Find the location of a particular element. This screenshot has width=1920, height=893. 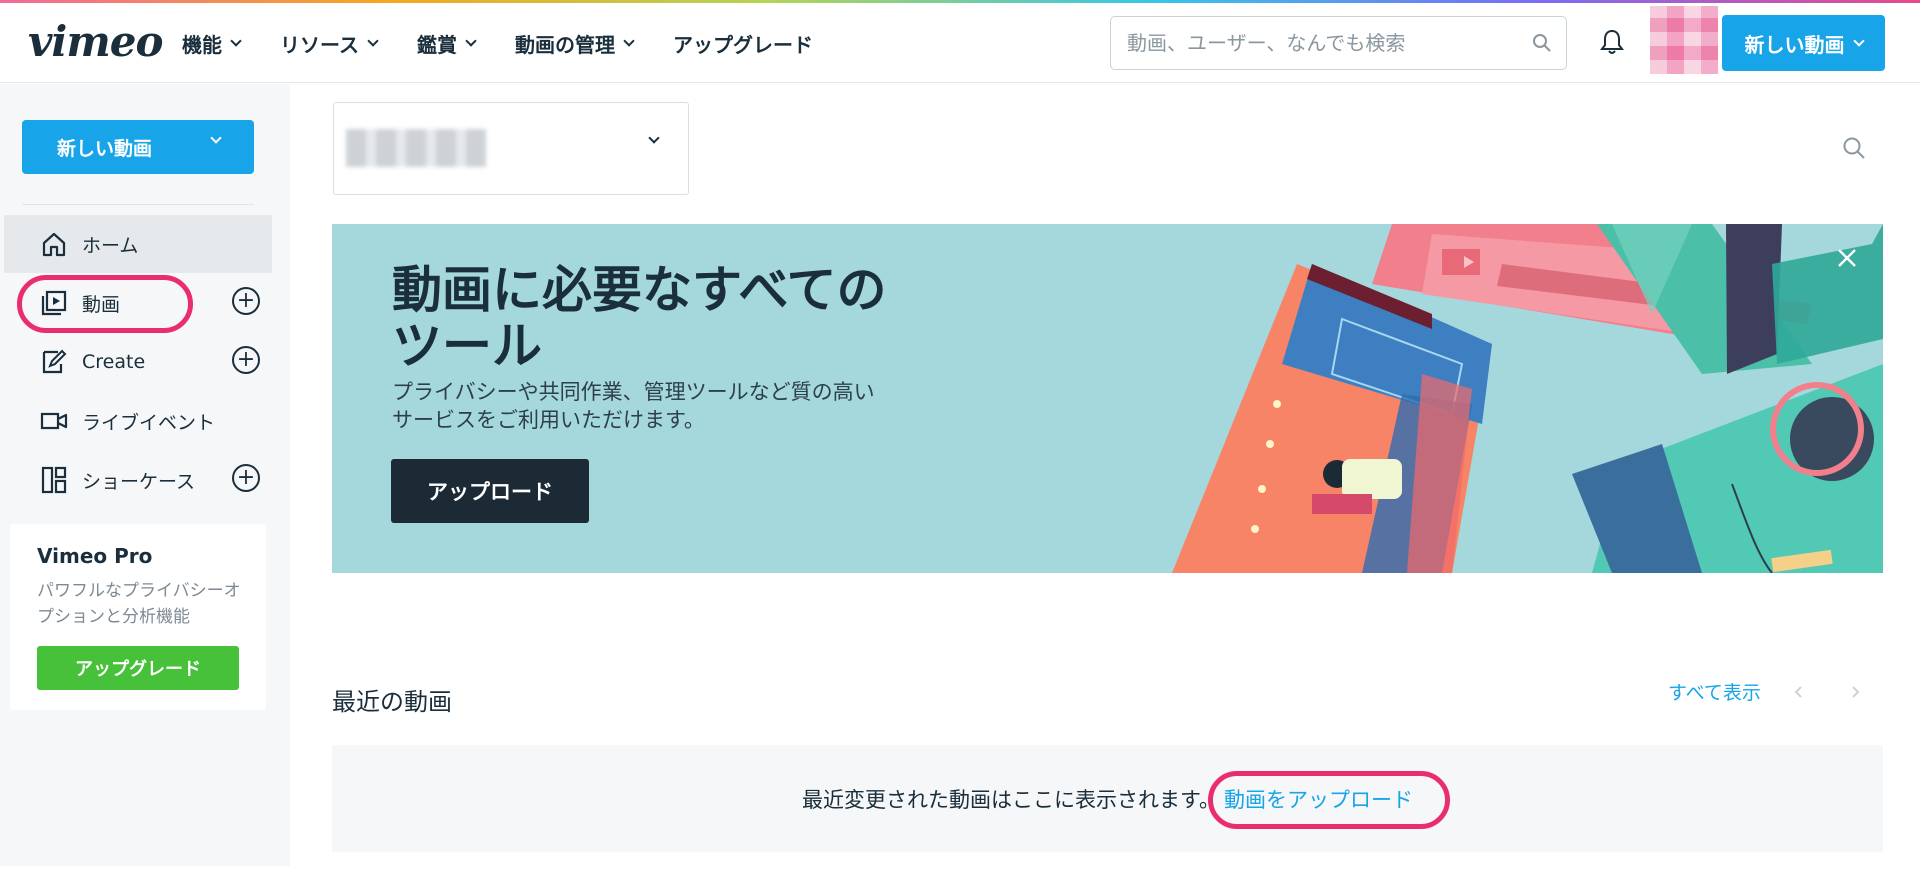

search-input is located at coordinates (1322, 43).